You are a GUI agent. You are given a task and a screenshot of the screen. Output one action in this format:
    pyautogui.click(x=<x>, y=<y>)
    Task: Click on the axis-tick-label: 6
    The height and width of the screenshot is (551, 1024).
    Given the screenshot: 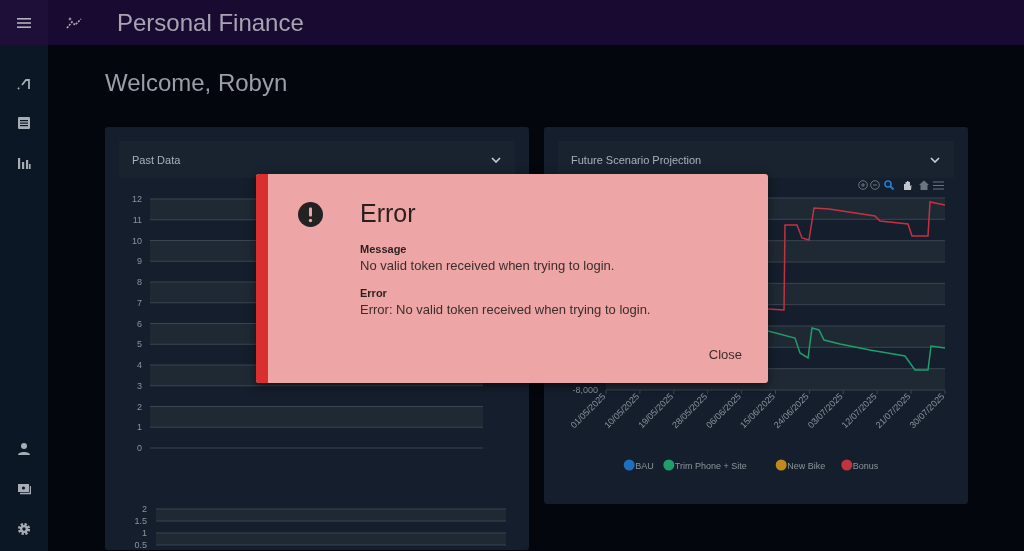 What is the action you would take?
    pyautogui.click(x=139, y=323)
    